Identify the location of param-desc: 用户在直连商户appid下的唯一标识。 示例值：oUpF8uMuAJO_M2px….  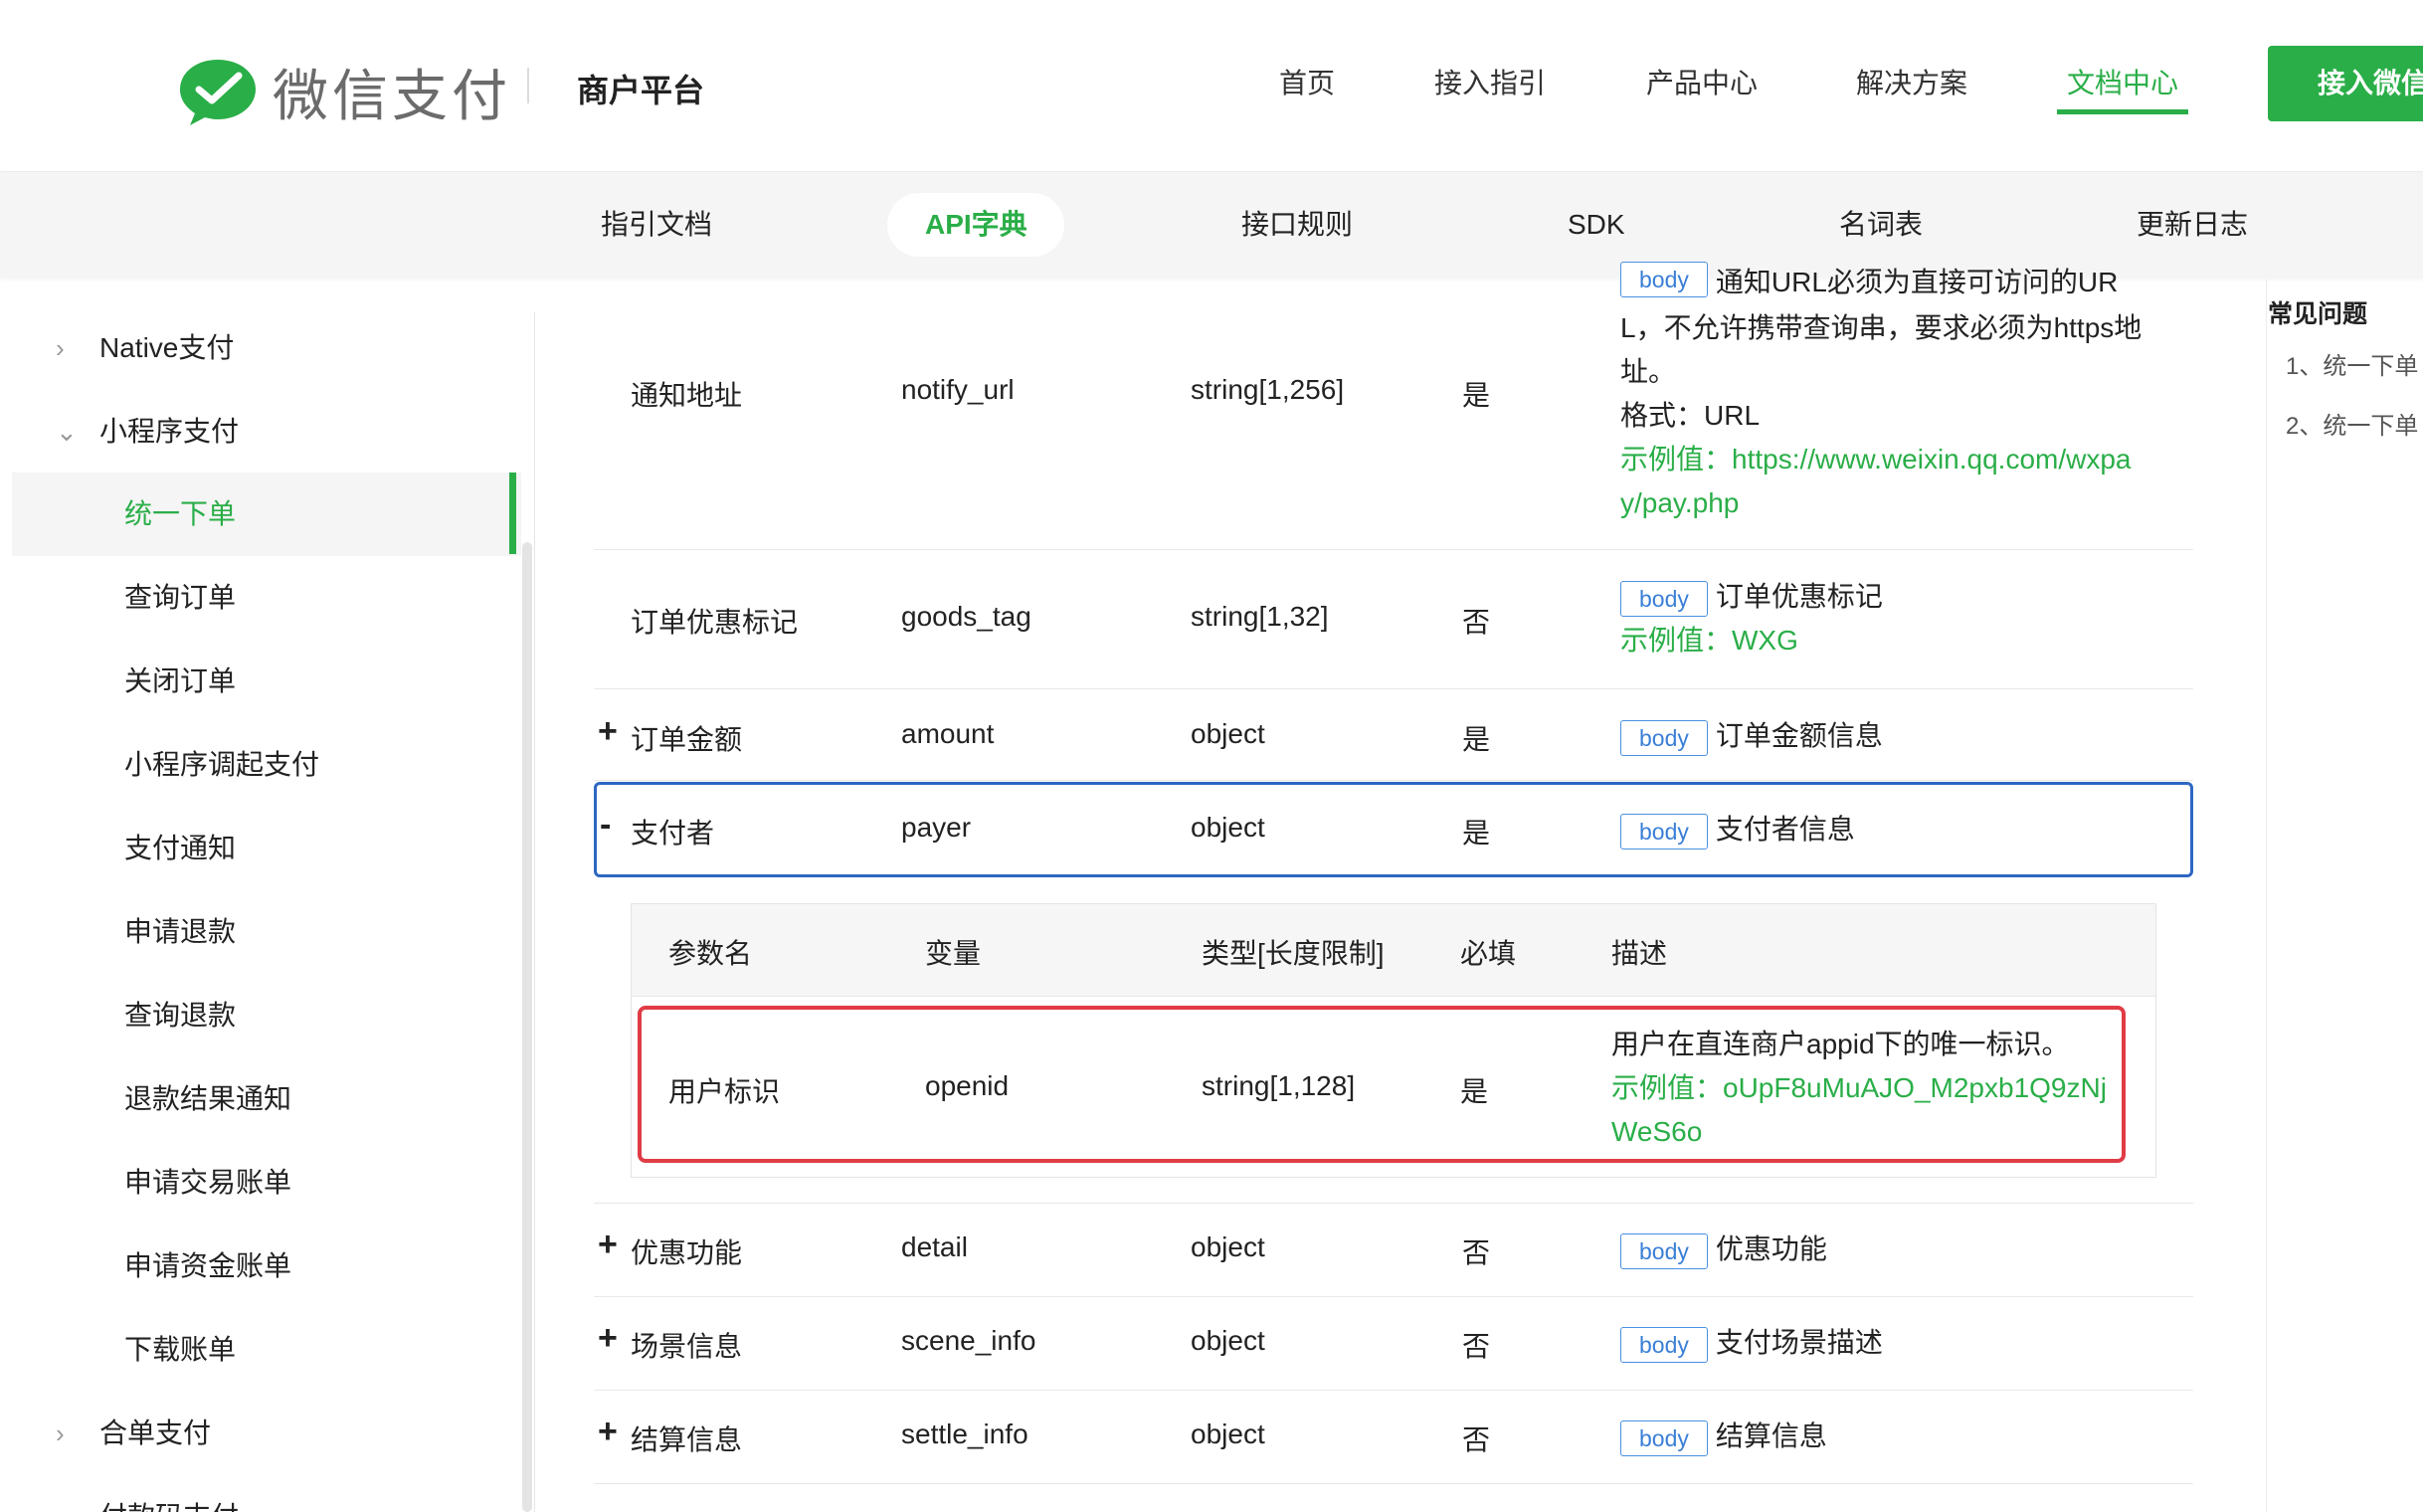
(1870, 1088).